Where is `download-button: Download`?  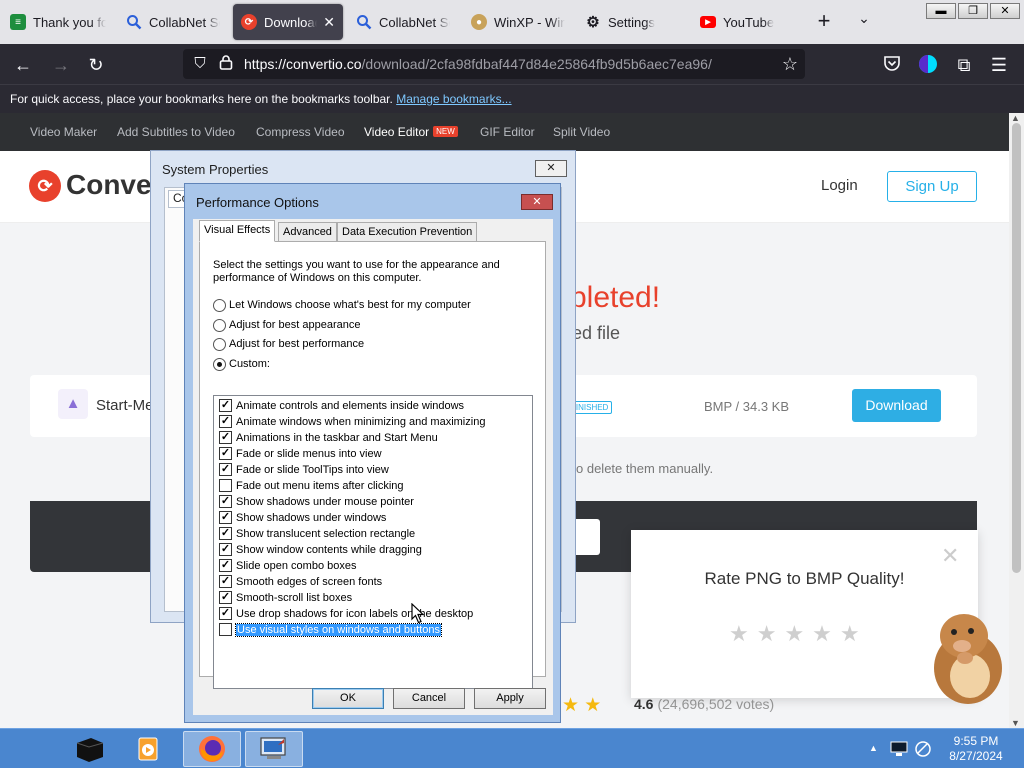
download-button: Download is located at coordinates (896, 405).